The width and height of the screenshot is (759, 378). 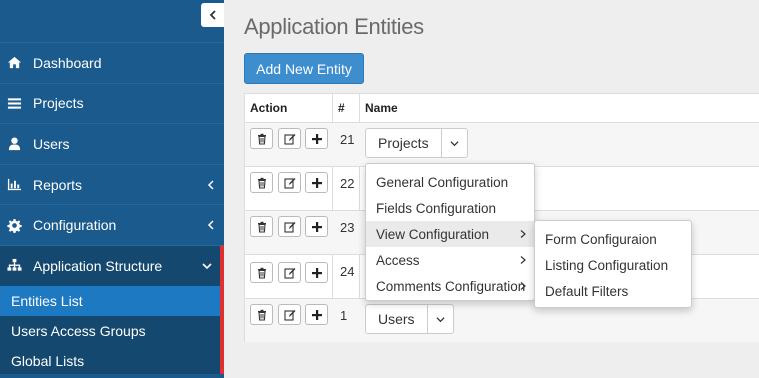 I want to click on add-new-entity-button: Add New Entity, so click(x=304, y=68).